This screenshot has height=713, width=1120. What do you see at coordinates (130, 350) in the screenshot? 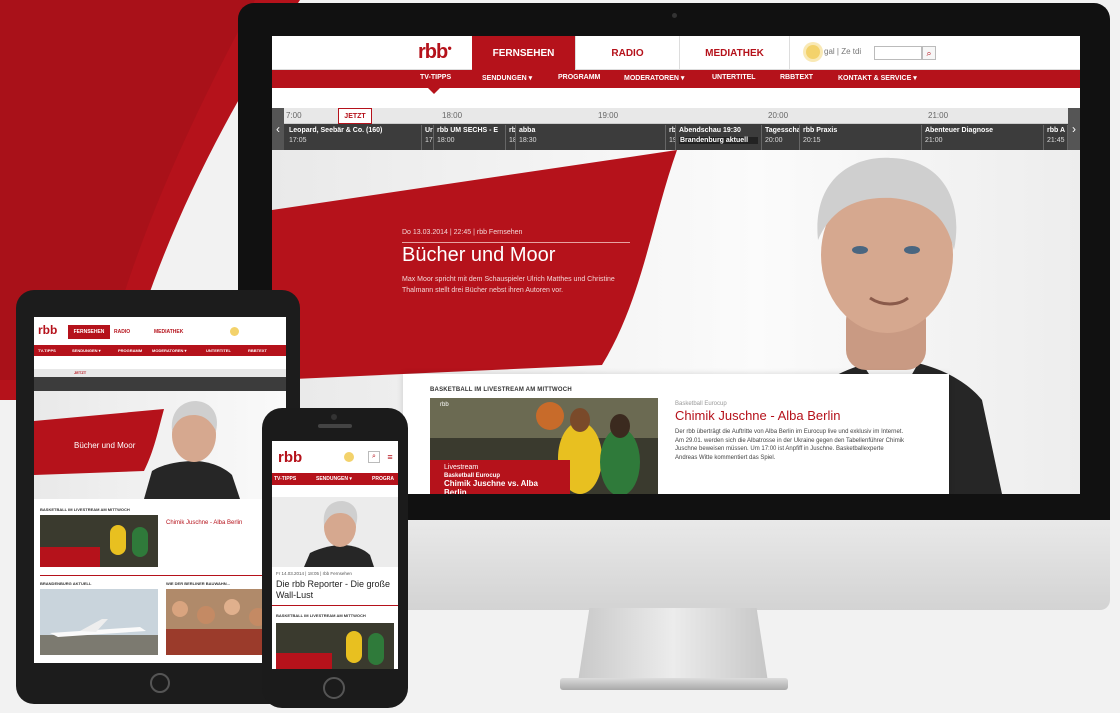
I see `tablet-subnav-item: PROGRAMM` at bounding box center [130, 350].